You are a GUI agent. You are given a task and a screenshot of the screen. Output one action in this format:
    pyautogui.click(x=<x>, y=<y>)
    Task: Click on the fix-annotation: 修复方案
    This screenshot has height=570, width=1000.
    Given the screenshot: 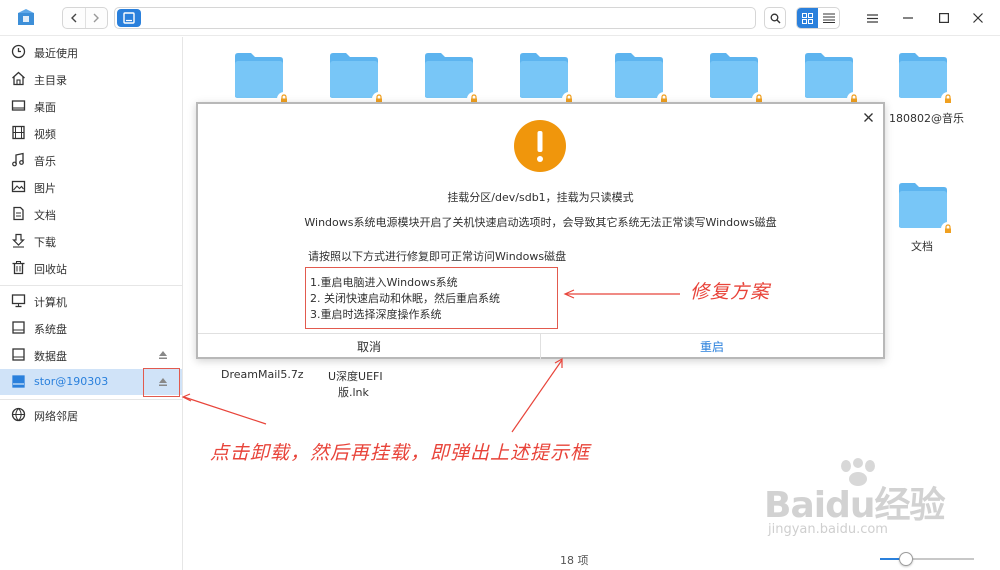 What is the action you would take?
    pyautogui.click(x=730, y=292)
    